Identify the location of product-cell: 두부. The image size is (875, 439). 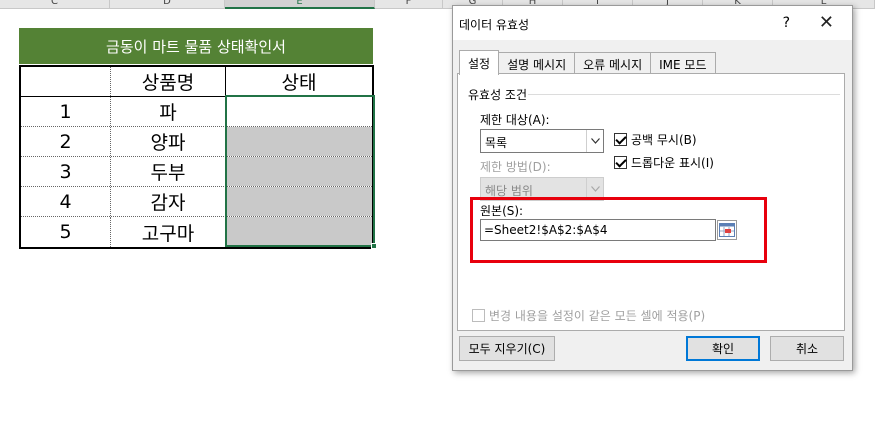
(168, 171).